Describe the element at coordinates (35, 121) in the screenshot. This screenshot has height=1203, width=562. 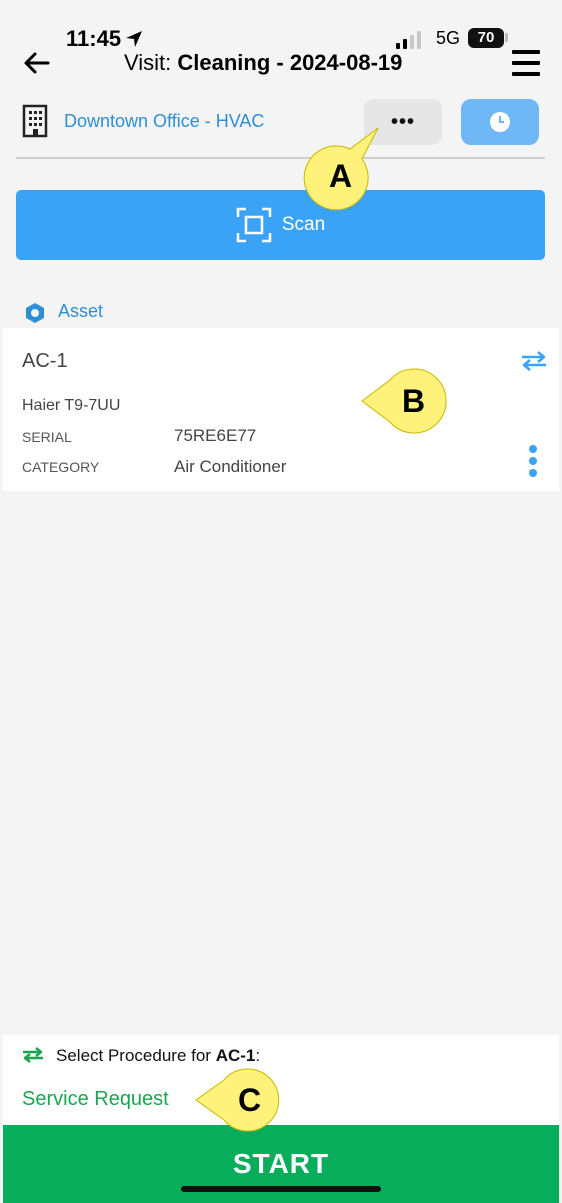
I see `building-icon` at that location.